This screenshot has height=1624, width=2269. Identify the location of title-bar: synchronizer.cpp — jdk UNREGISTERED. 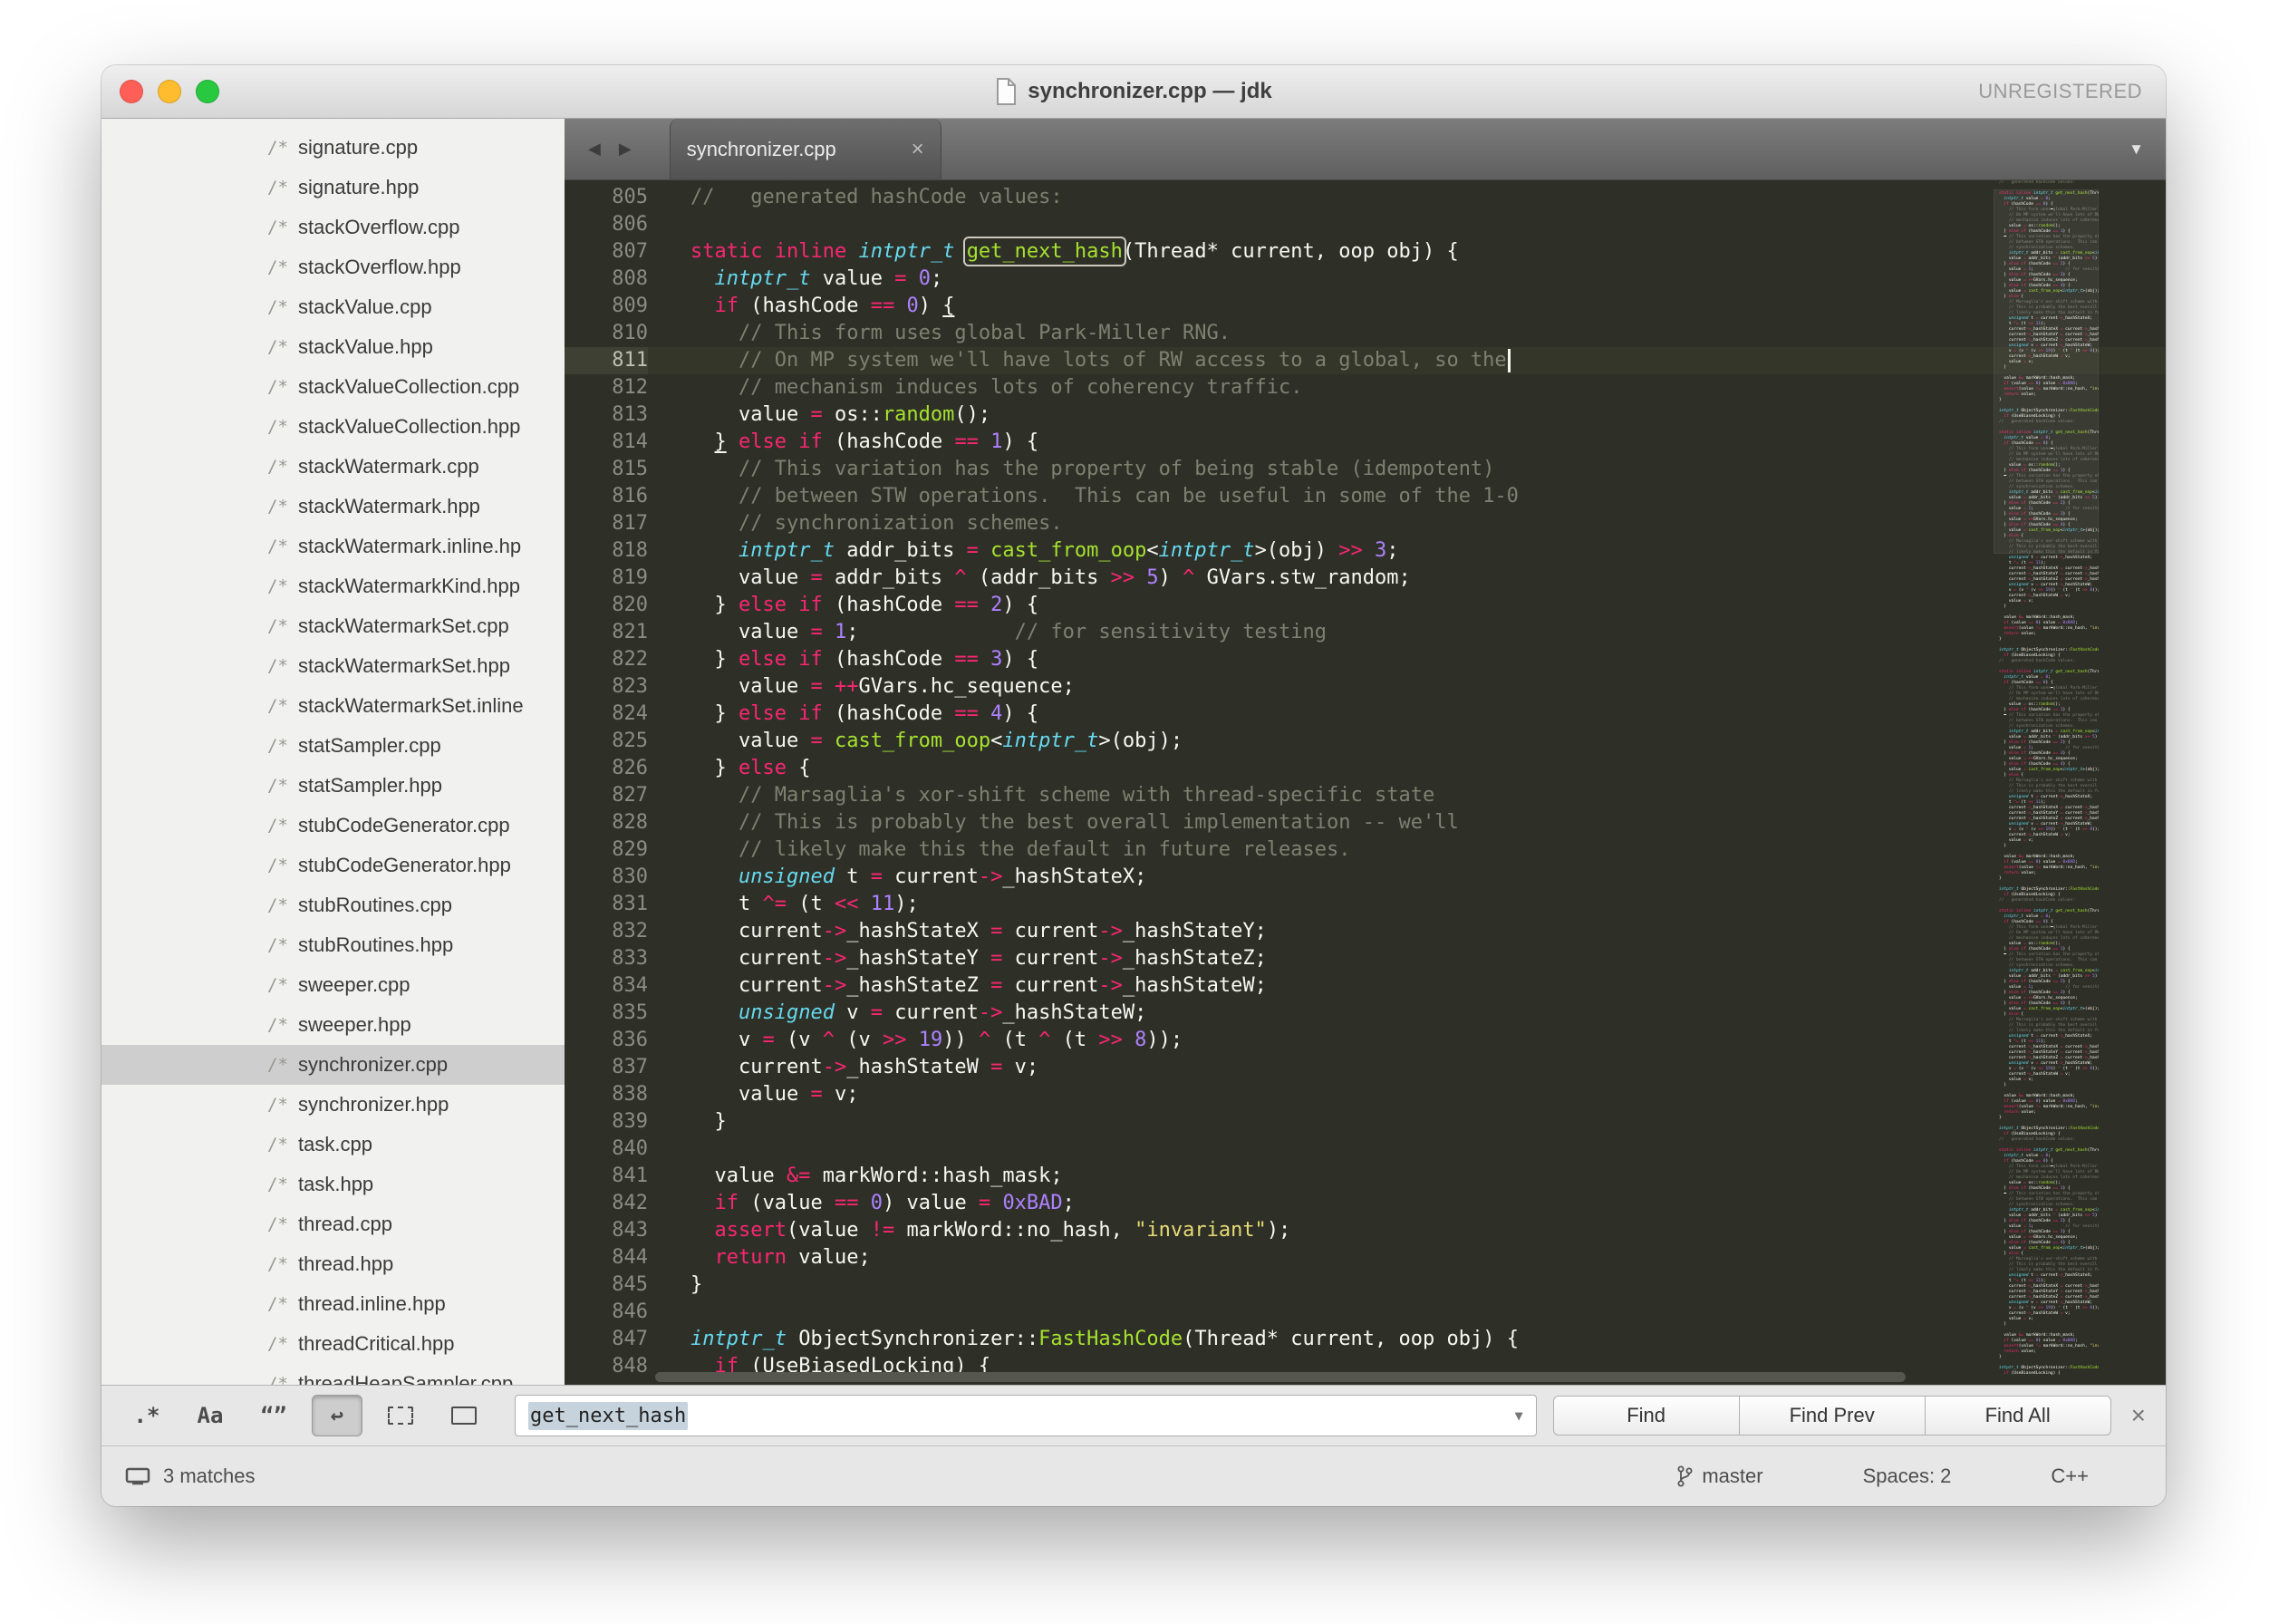
(1134, 92).